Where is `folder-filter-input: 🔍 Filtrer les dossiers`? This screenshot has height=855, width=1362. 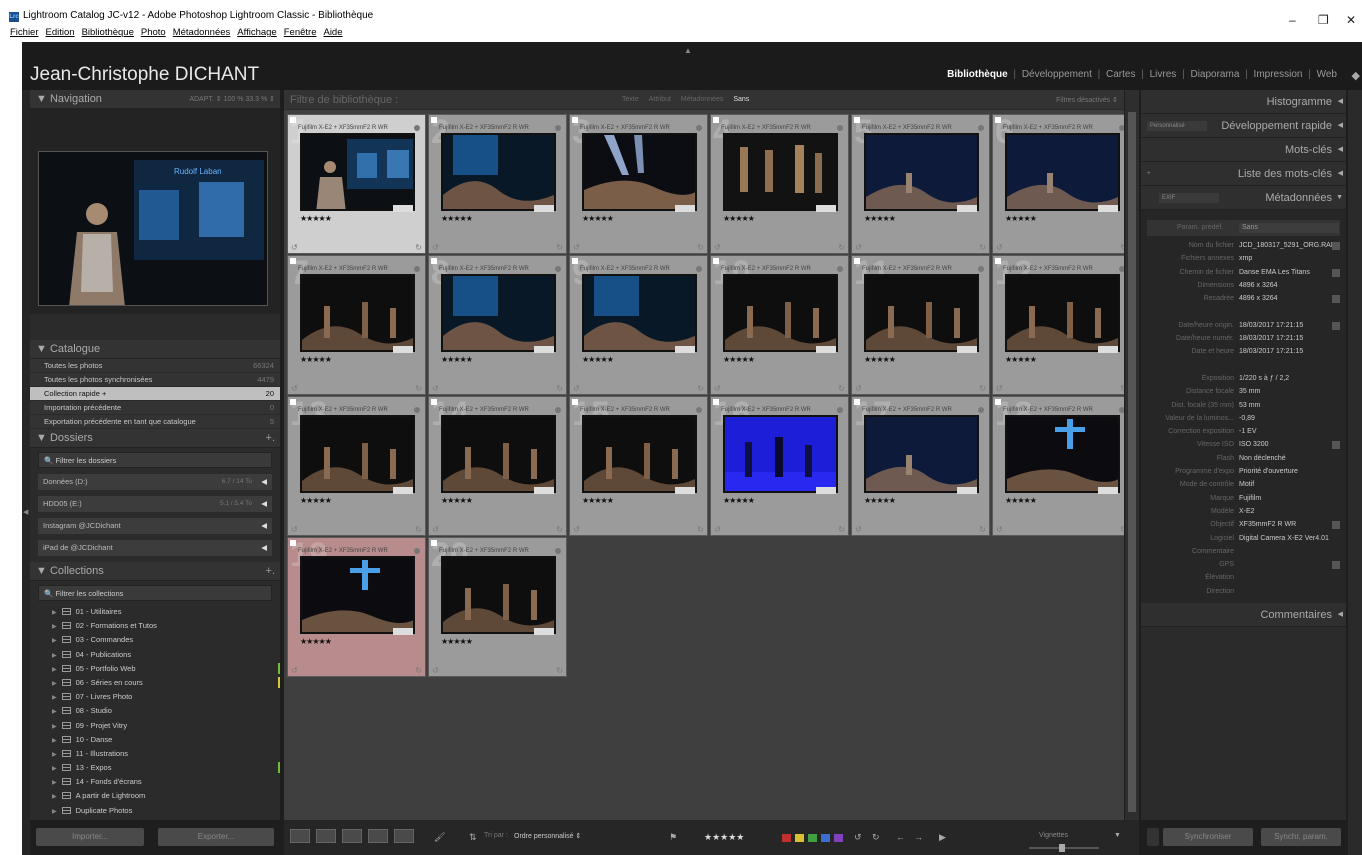 folder-filter-input: 🔍 Filtrer les dossiers is located at coordinates (155, 460).